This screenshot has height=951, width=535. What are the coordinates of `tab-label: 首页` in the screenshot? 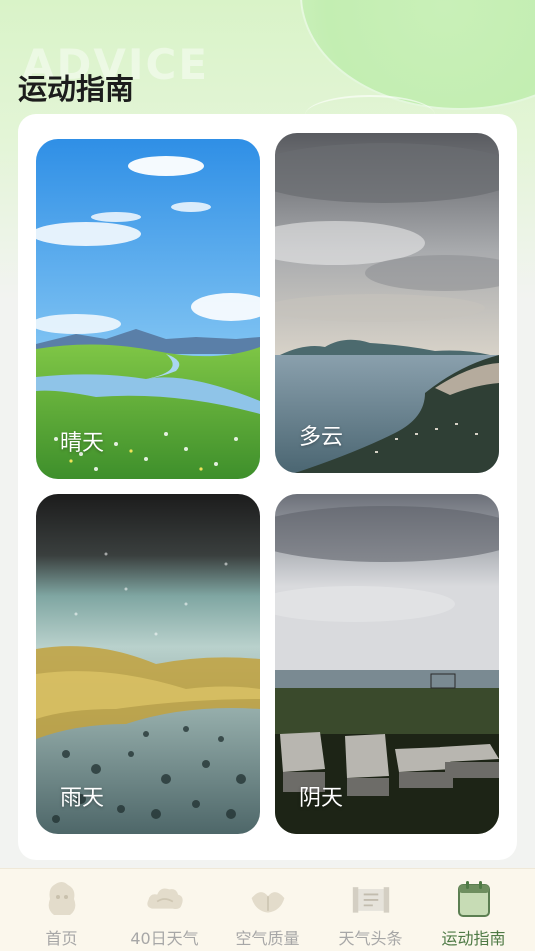 It's located at (61, 938).